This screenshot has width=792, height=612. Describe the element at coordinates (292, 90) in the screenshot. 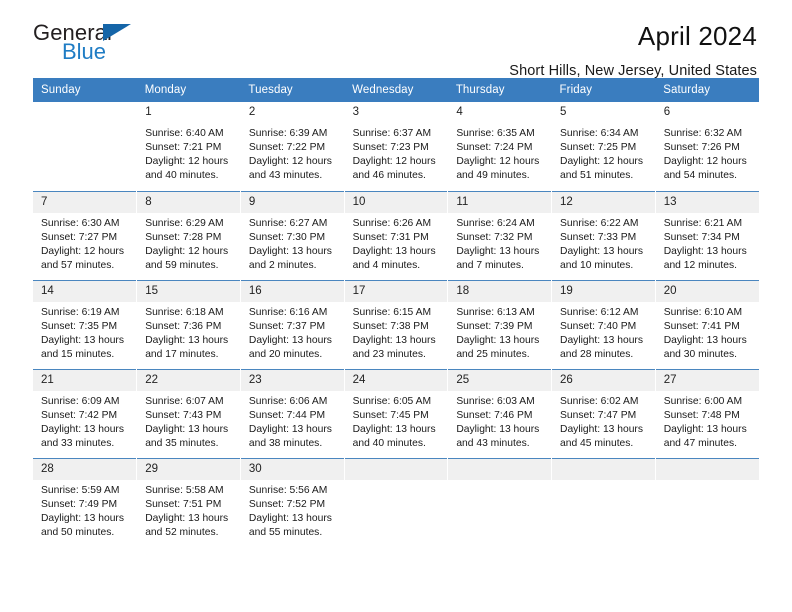

I see `weekday-header-tuesday: Tuesday` at that location.